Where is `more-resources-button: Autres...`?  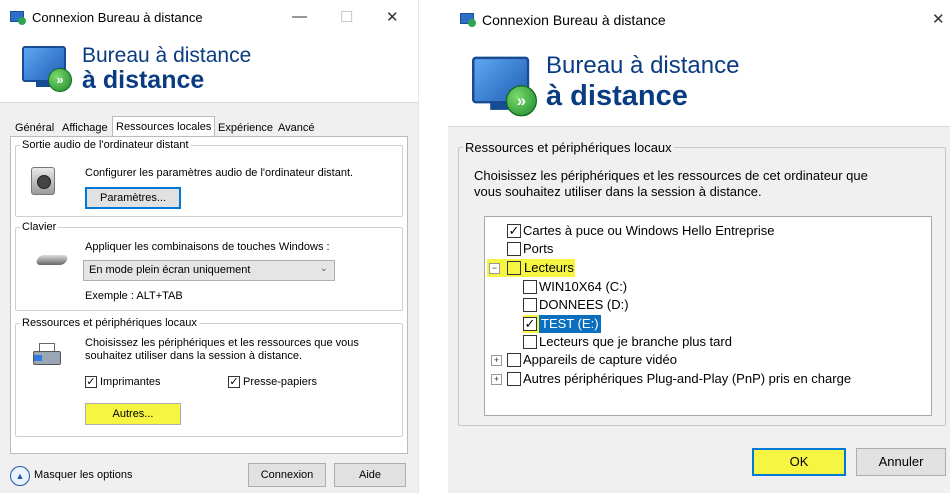 more-resources-button: Autres... is located at coordinates (133, 414).